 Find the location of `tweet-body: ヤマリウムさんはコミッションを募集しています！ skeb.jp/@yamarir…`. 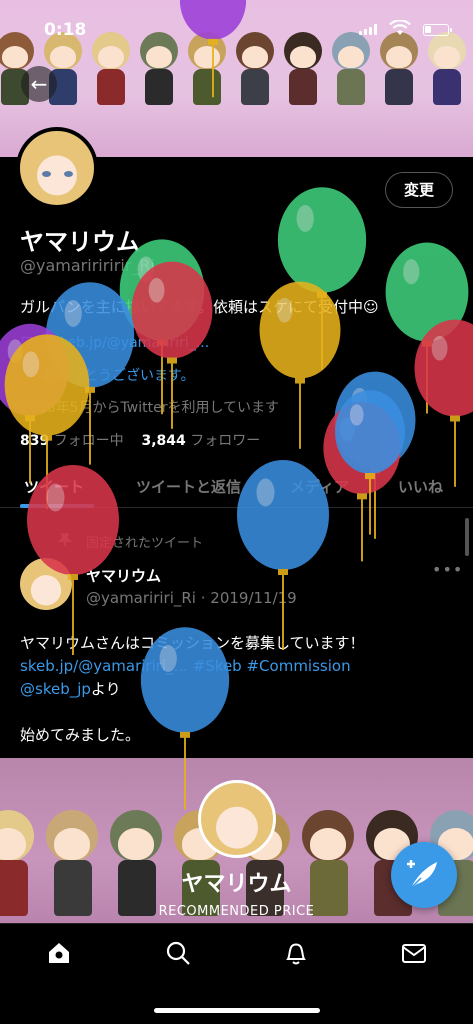

tweet-body: ヤマリウムさんはコミッションを募集しています！ skeb.jp/@yamarir… is located at coordinates (240, 689).